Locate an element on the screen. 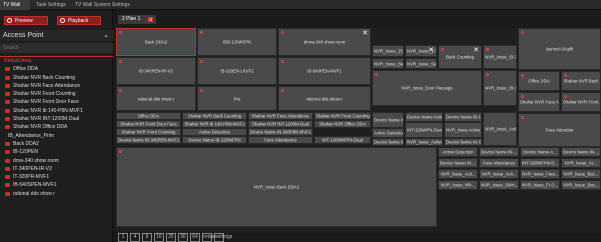  wall-tile: IDB-120WFPN is located at coordinates (237, 42).